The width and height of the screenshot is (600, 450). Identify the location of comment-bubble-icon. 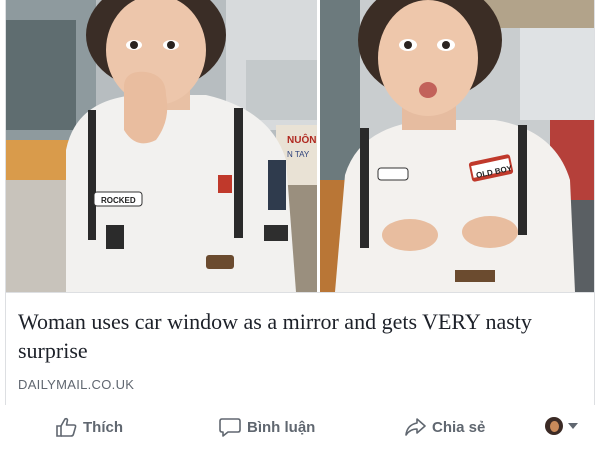
(230, 427).